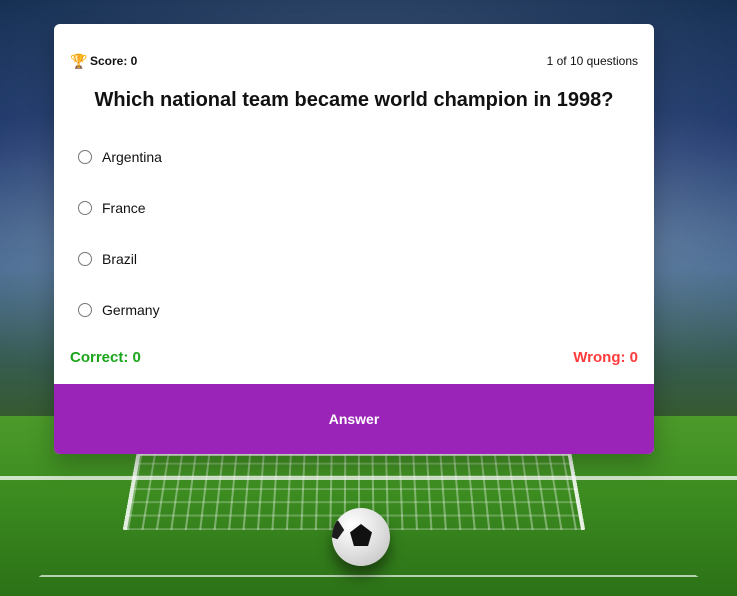  Describe the element at coordinates (105, 357) in the screenshot. I see `correct-count: Correct: 0` at that location.